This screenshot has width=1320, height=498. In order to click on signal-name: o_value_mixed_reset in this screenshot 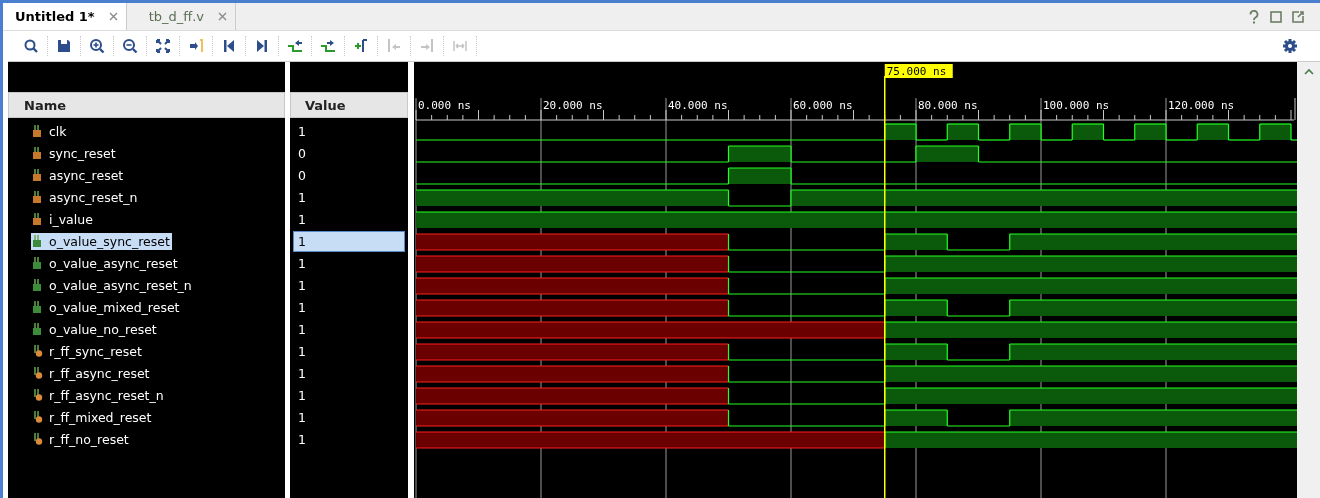, I will do `click(106, 307)`.